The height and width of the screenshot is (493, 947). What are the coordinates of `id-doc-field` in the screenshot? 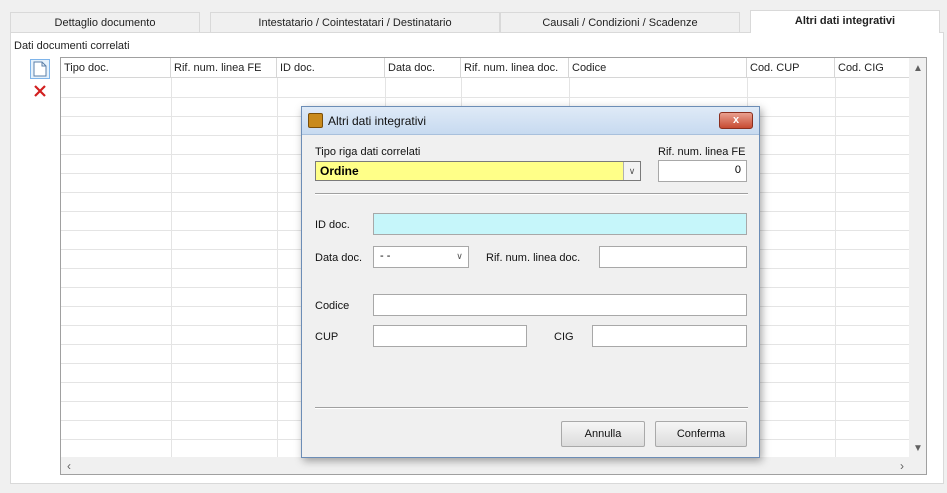 It's located at (560, 224).